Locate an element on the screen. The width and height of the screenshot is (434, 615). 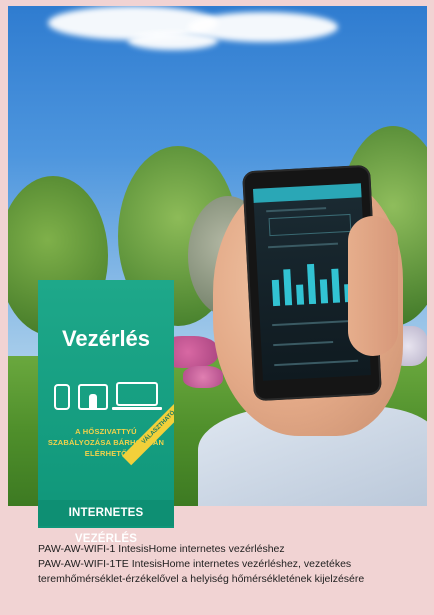
internet-control-banner: INTERNETES VEZÉRLÉS is located at coordinates (106, 522).